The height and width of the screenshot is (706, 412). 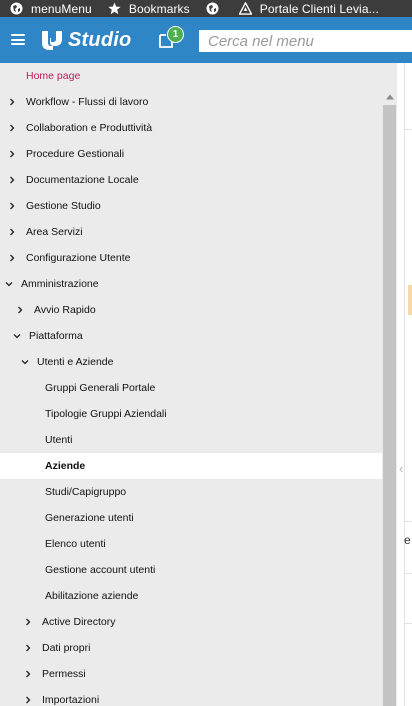 I want to click on menu-item-label: Documentazione Locale, so click(x=82, y=180).